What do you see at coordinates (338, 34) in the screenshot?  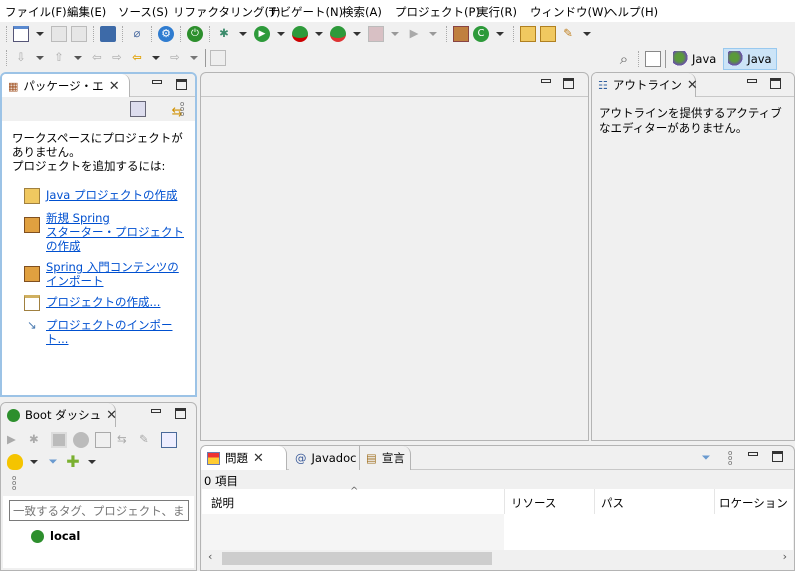 I see `external-tools-icon` at bounding box center [338, 34].